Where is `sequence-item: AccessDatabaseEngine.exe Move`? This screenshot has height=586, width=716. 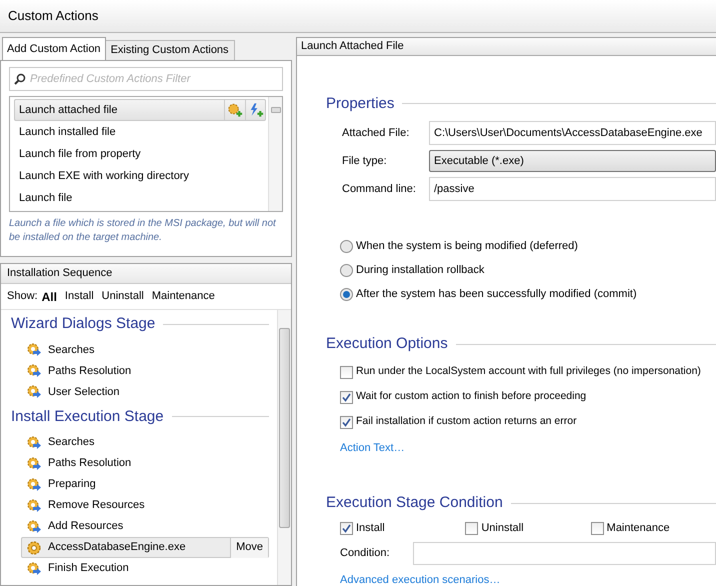
sequence-item: AccessDatabaseEngine.exe Move is located at coordinates (145, 547).